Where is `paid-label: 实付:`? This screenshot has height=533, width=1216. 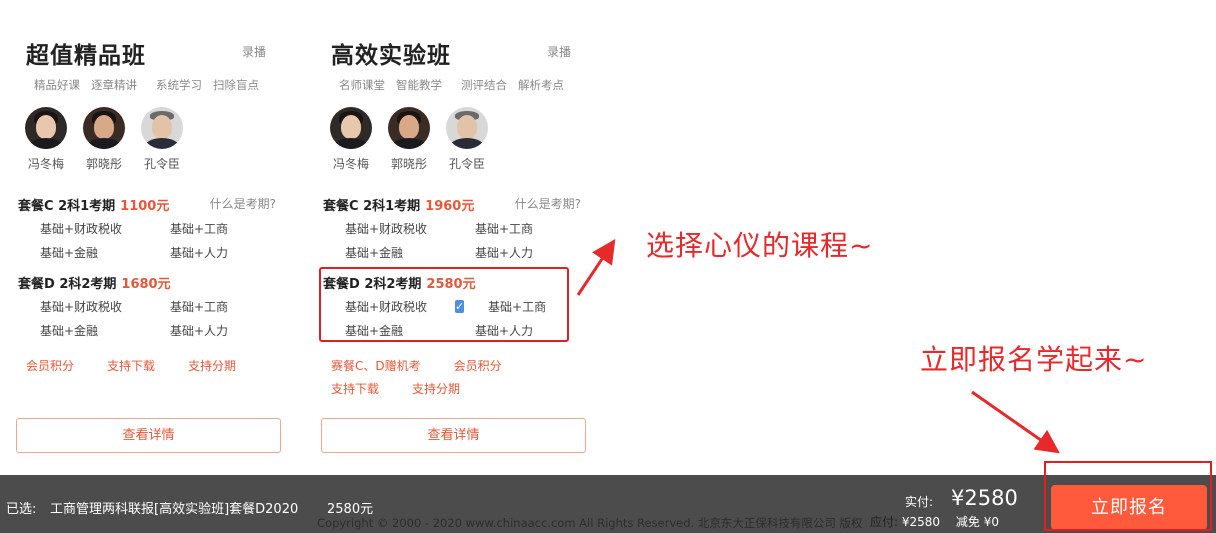 paid-label: 实付: is located at coordinates (919, 502).